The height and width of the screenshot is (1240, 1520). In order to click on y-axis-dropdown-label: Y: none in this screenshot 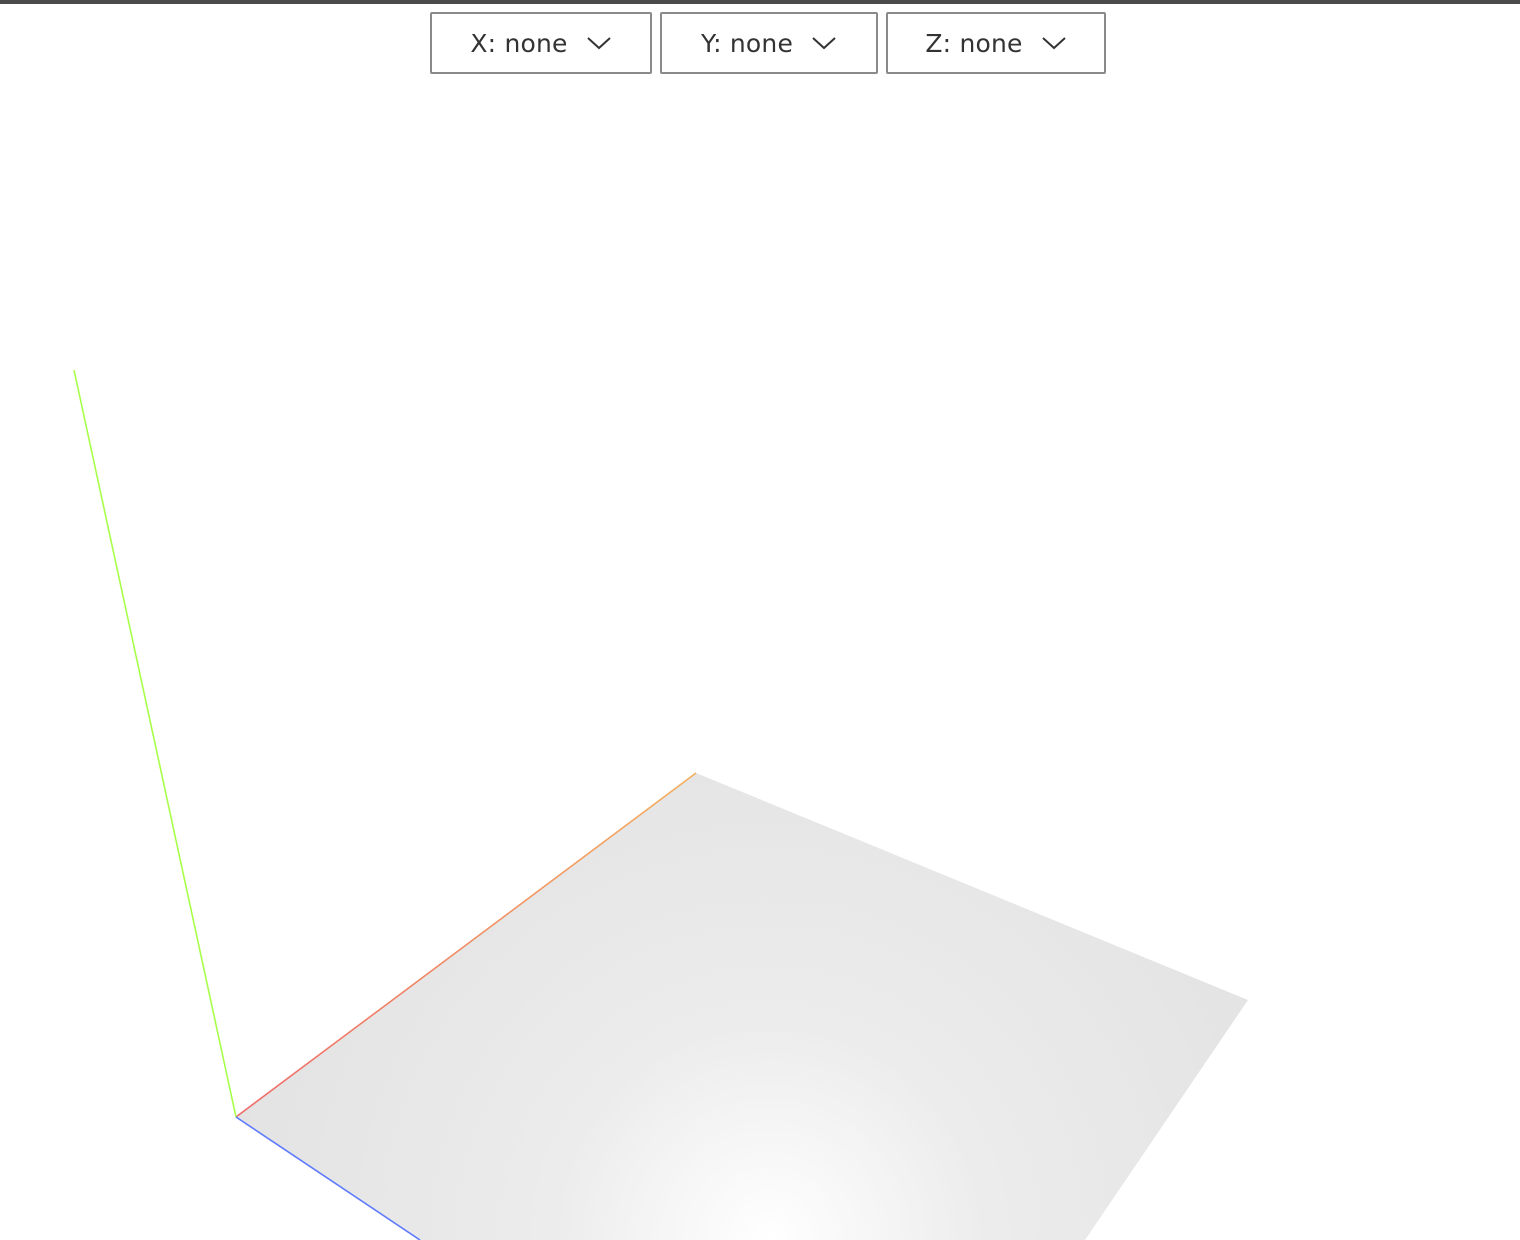, I will do `click(747, 43)`.